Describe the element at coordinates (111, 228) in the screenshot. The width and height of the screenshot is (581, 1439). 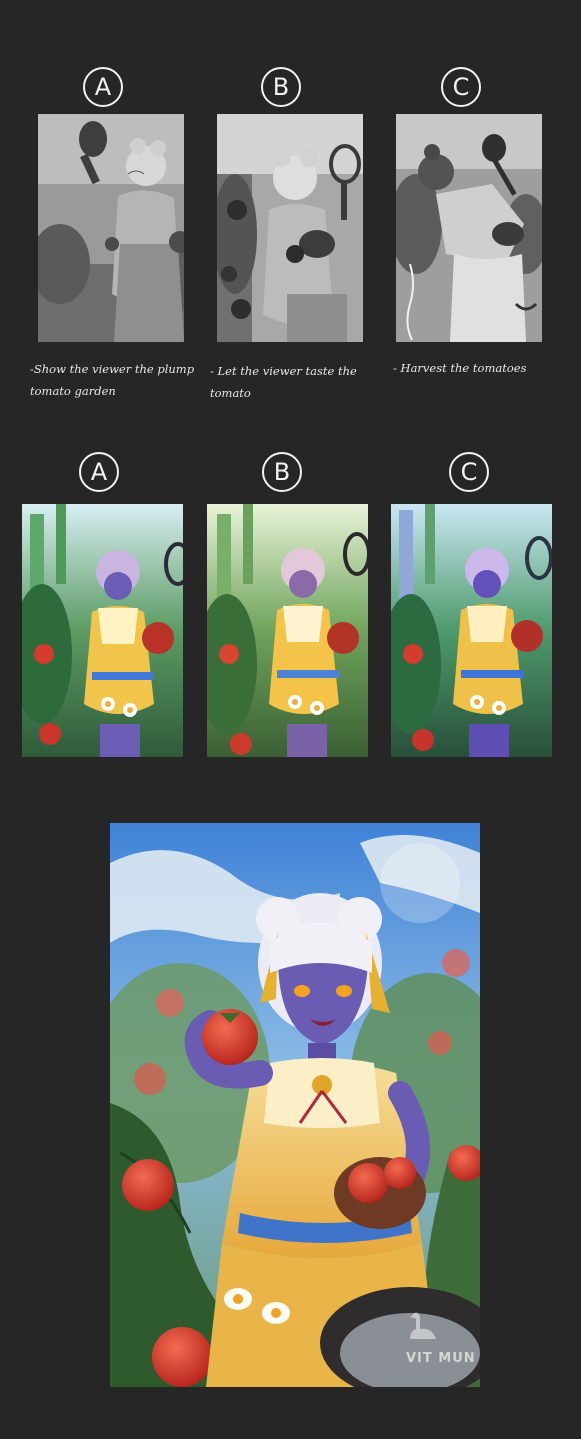
I see `sketch-a-image` at that location.